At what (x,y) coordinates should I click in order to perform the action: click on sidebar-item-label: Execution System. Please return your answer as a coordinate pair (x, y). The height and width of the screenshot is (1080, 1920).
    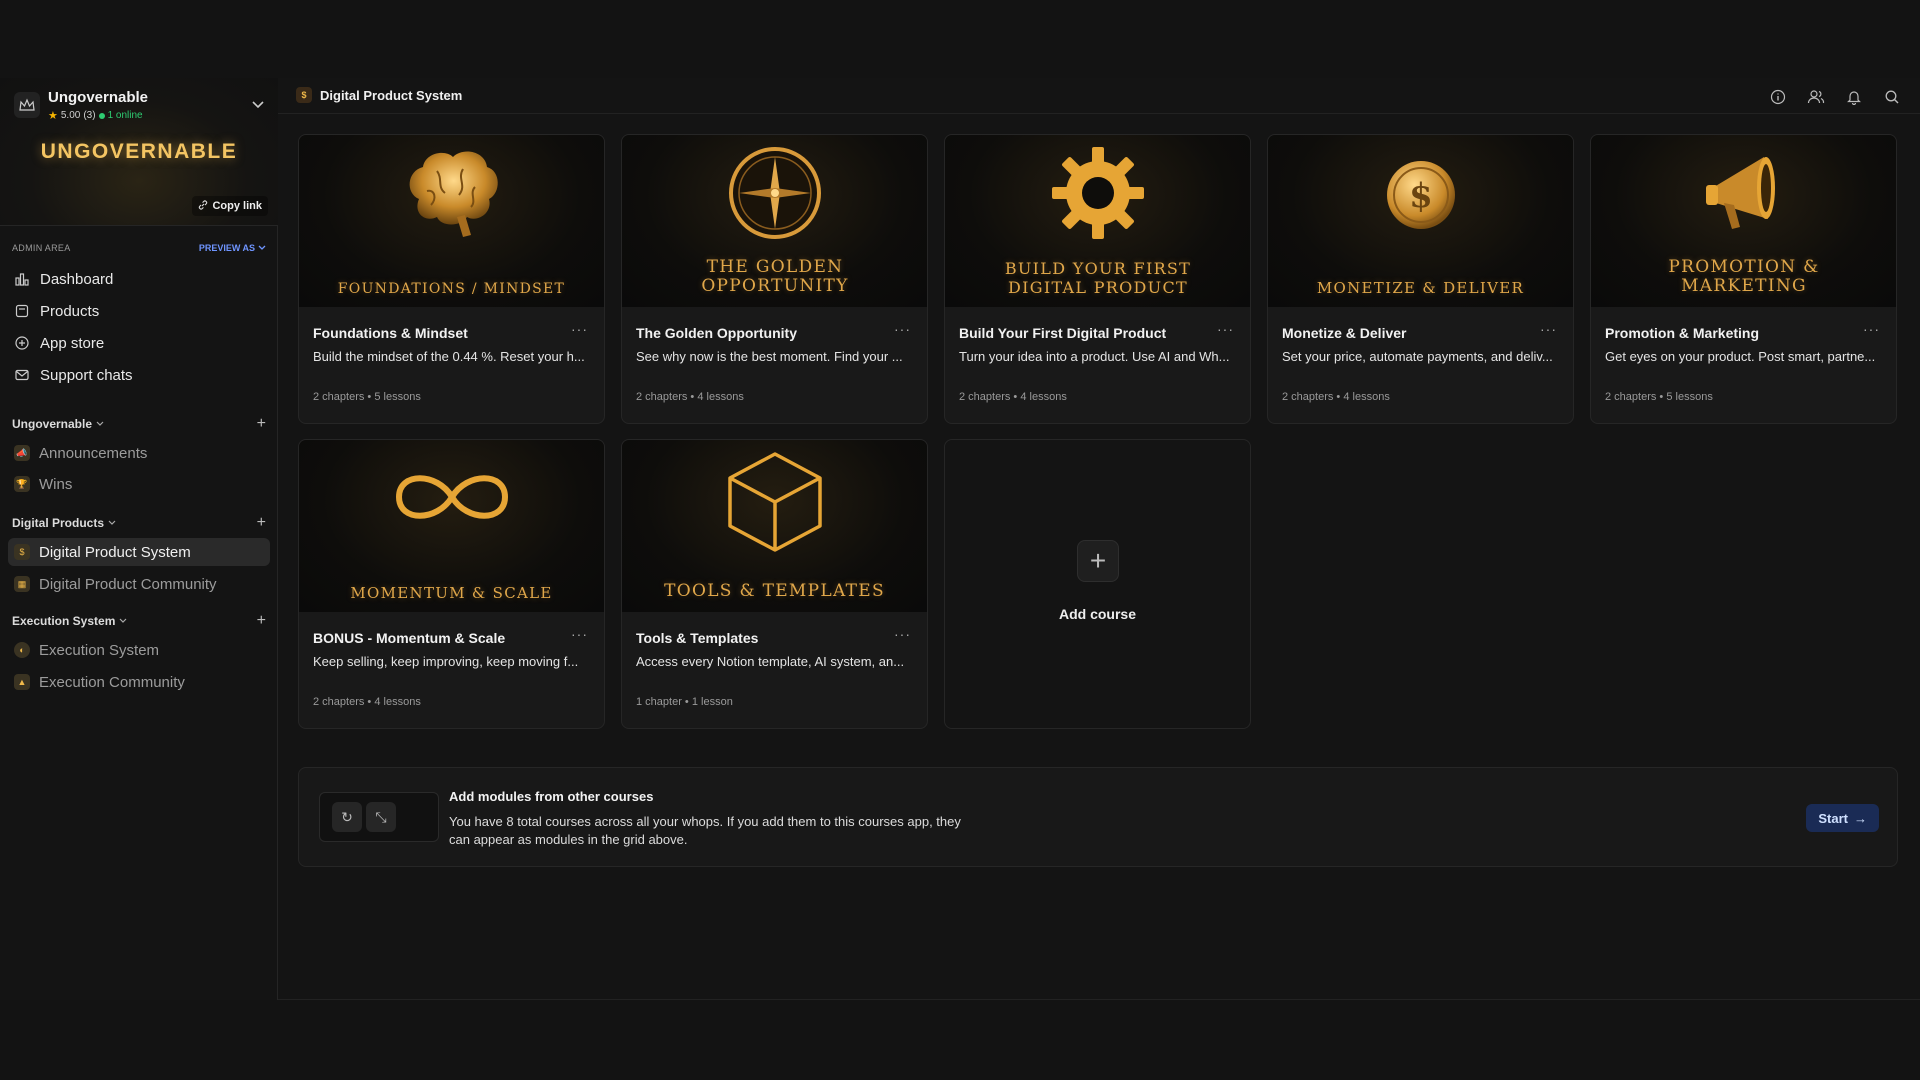
    Looking at the image, I should click on (99, 650).